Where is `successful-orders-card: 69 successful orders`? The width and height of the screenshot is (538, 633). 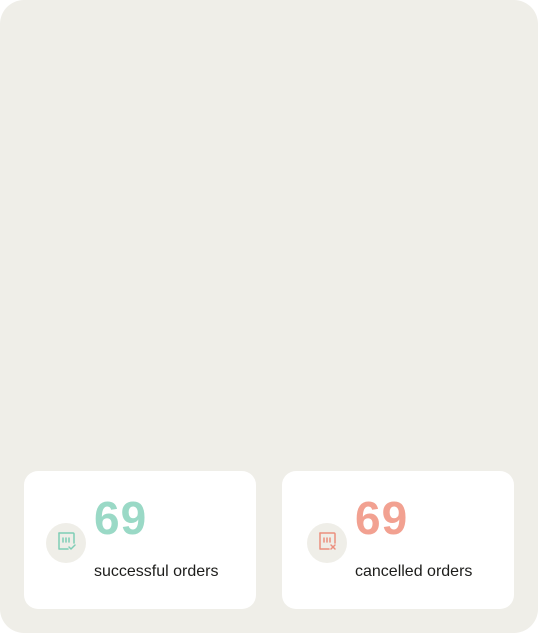 successful-orders-card: 69 successful orders is located at coordinates (140, 540).